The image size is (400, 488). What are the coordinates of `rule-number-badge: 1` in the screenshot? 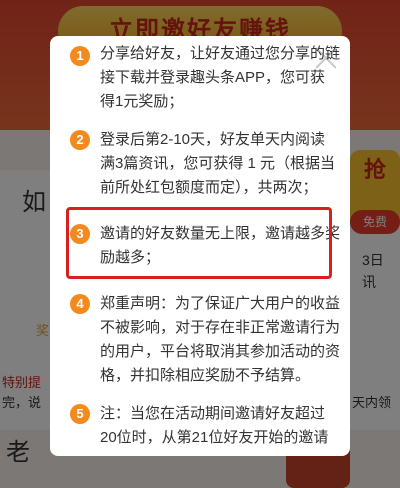 It's located at (80, 56).